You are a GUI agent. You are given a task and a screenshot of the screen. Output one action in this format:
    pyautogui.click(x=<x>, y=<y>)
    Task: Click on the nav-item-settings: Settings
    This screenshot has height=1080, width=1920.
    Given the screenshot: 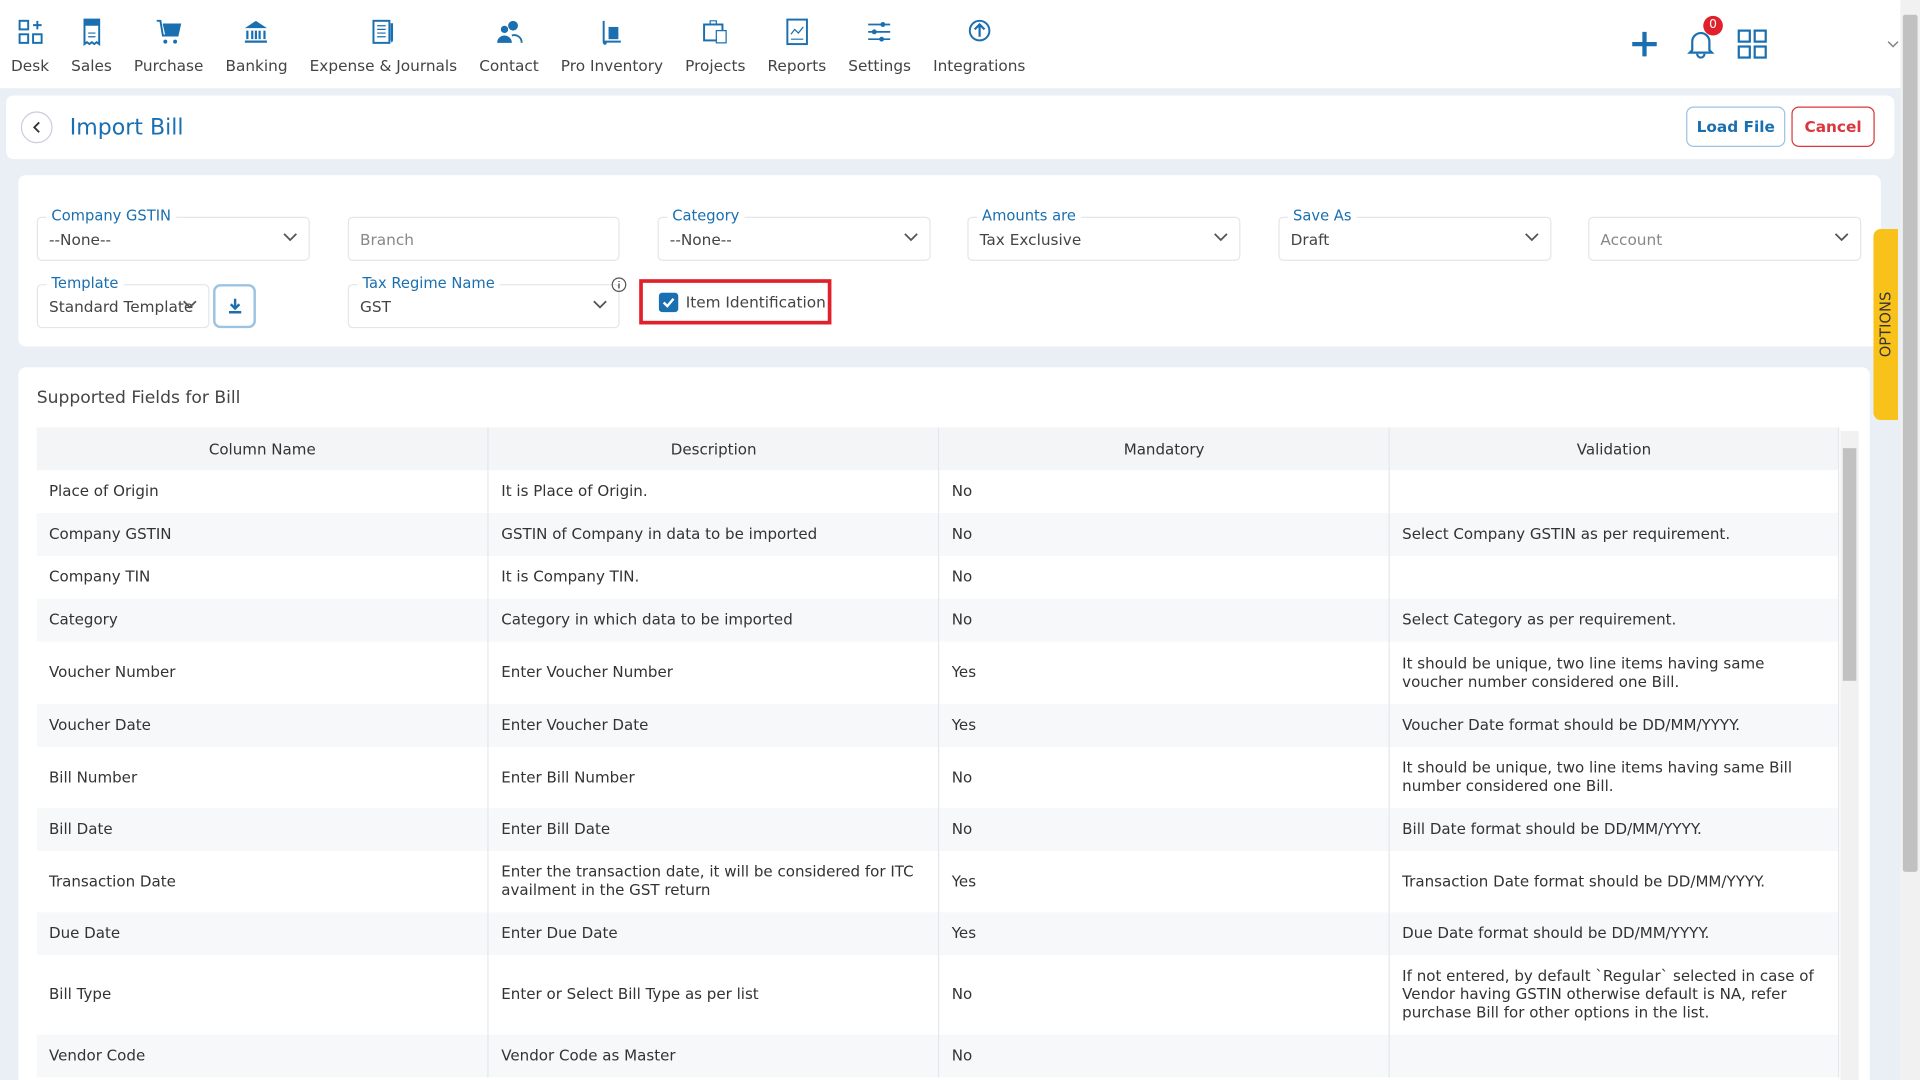 What is the action you would take?
    pyautogui.click(x=879, y=37)
    